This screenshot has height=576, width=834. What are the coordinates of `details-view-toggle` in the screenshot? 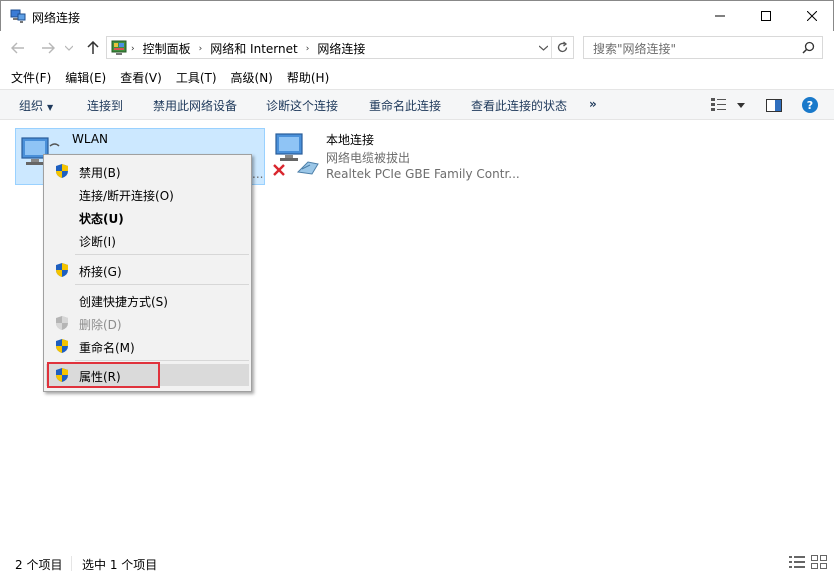 It's located at (797, 563).